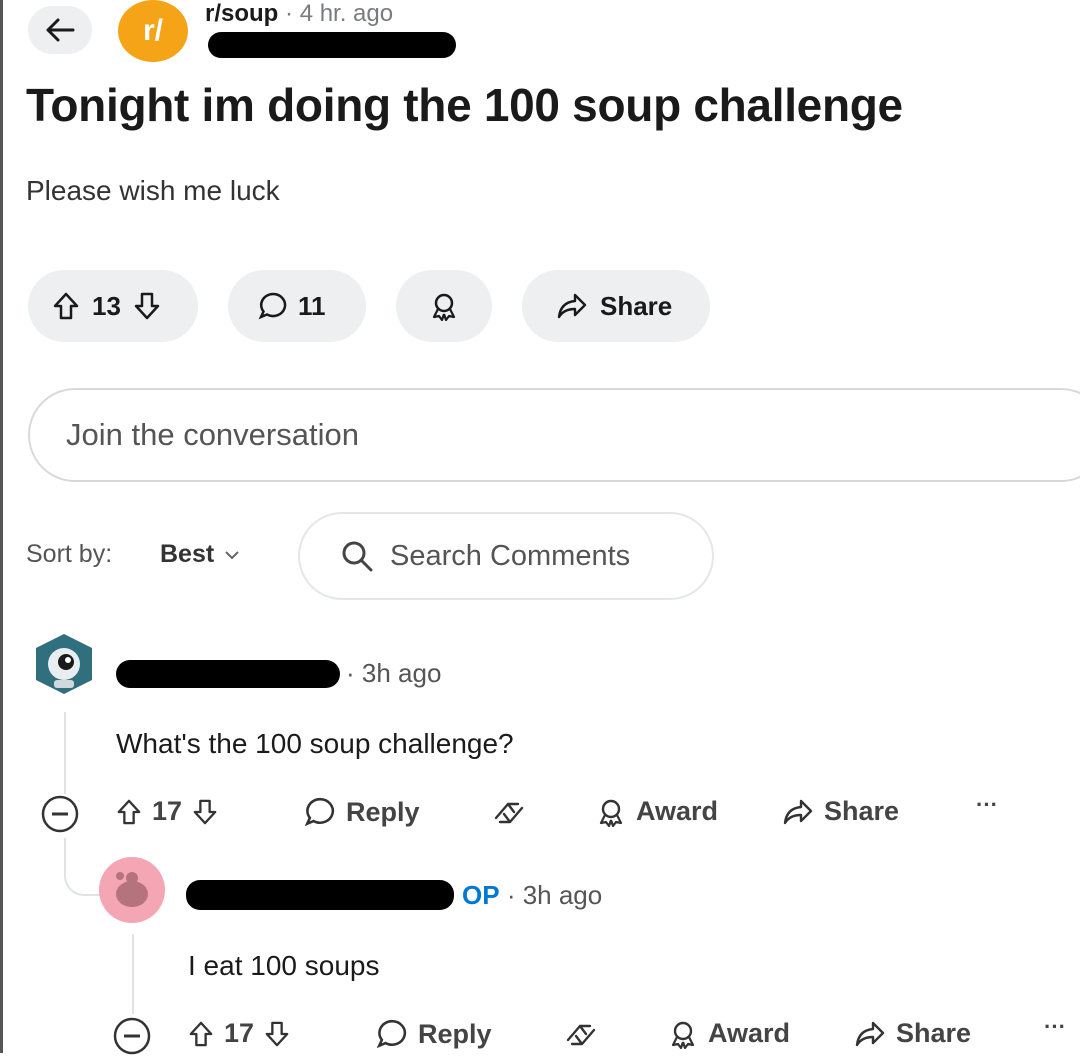 Image resolution: width=1080 pixels, height=1058 pixels. Describe the element at coordinates (464, 105) in the screenshot. I see `post-title: Tonight im doing the 100 soup challenge` at that location.